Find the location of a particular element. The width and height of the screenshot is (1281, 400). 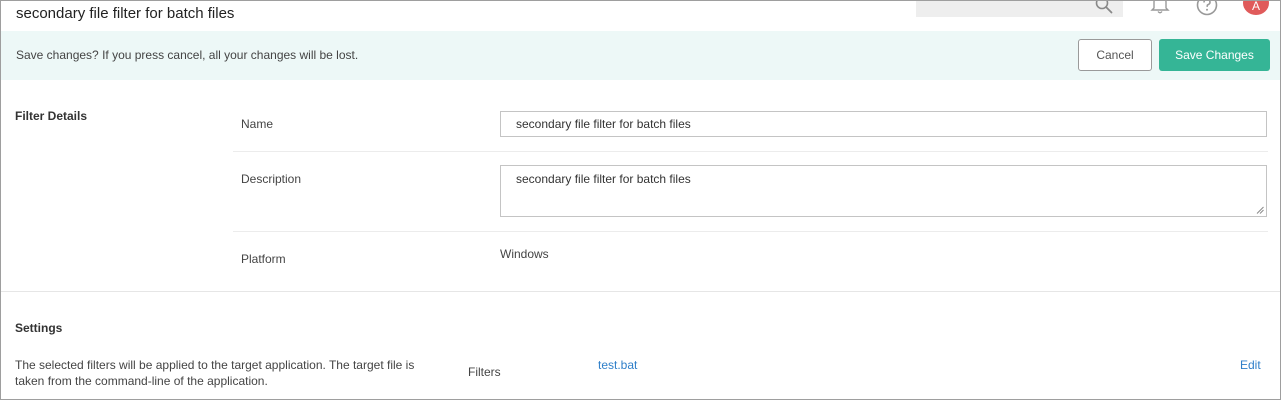

page-title: secondary file filter for batch files is located at coordinates (125, 13).